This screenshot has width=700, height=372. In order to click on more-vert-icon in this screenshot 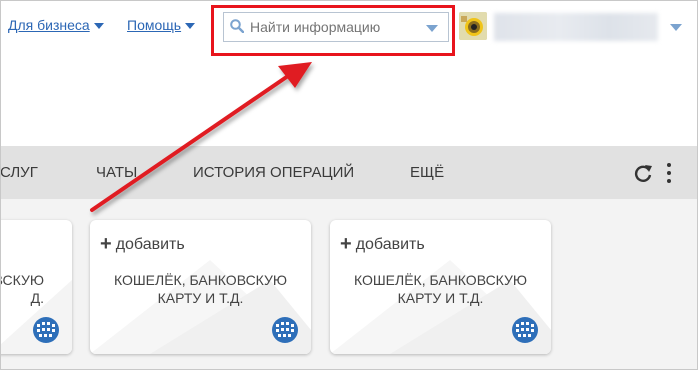, I will do `click(669, 174)`.